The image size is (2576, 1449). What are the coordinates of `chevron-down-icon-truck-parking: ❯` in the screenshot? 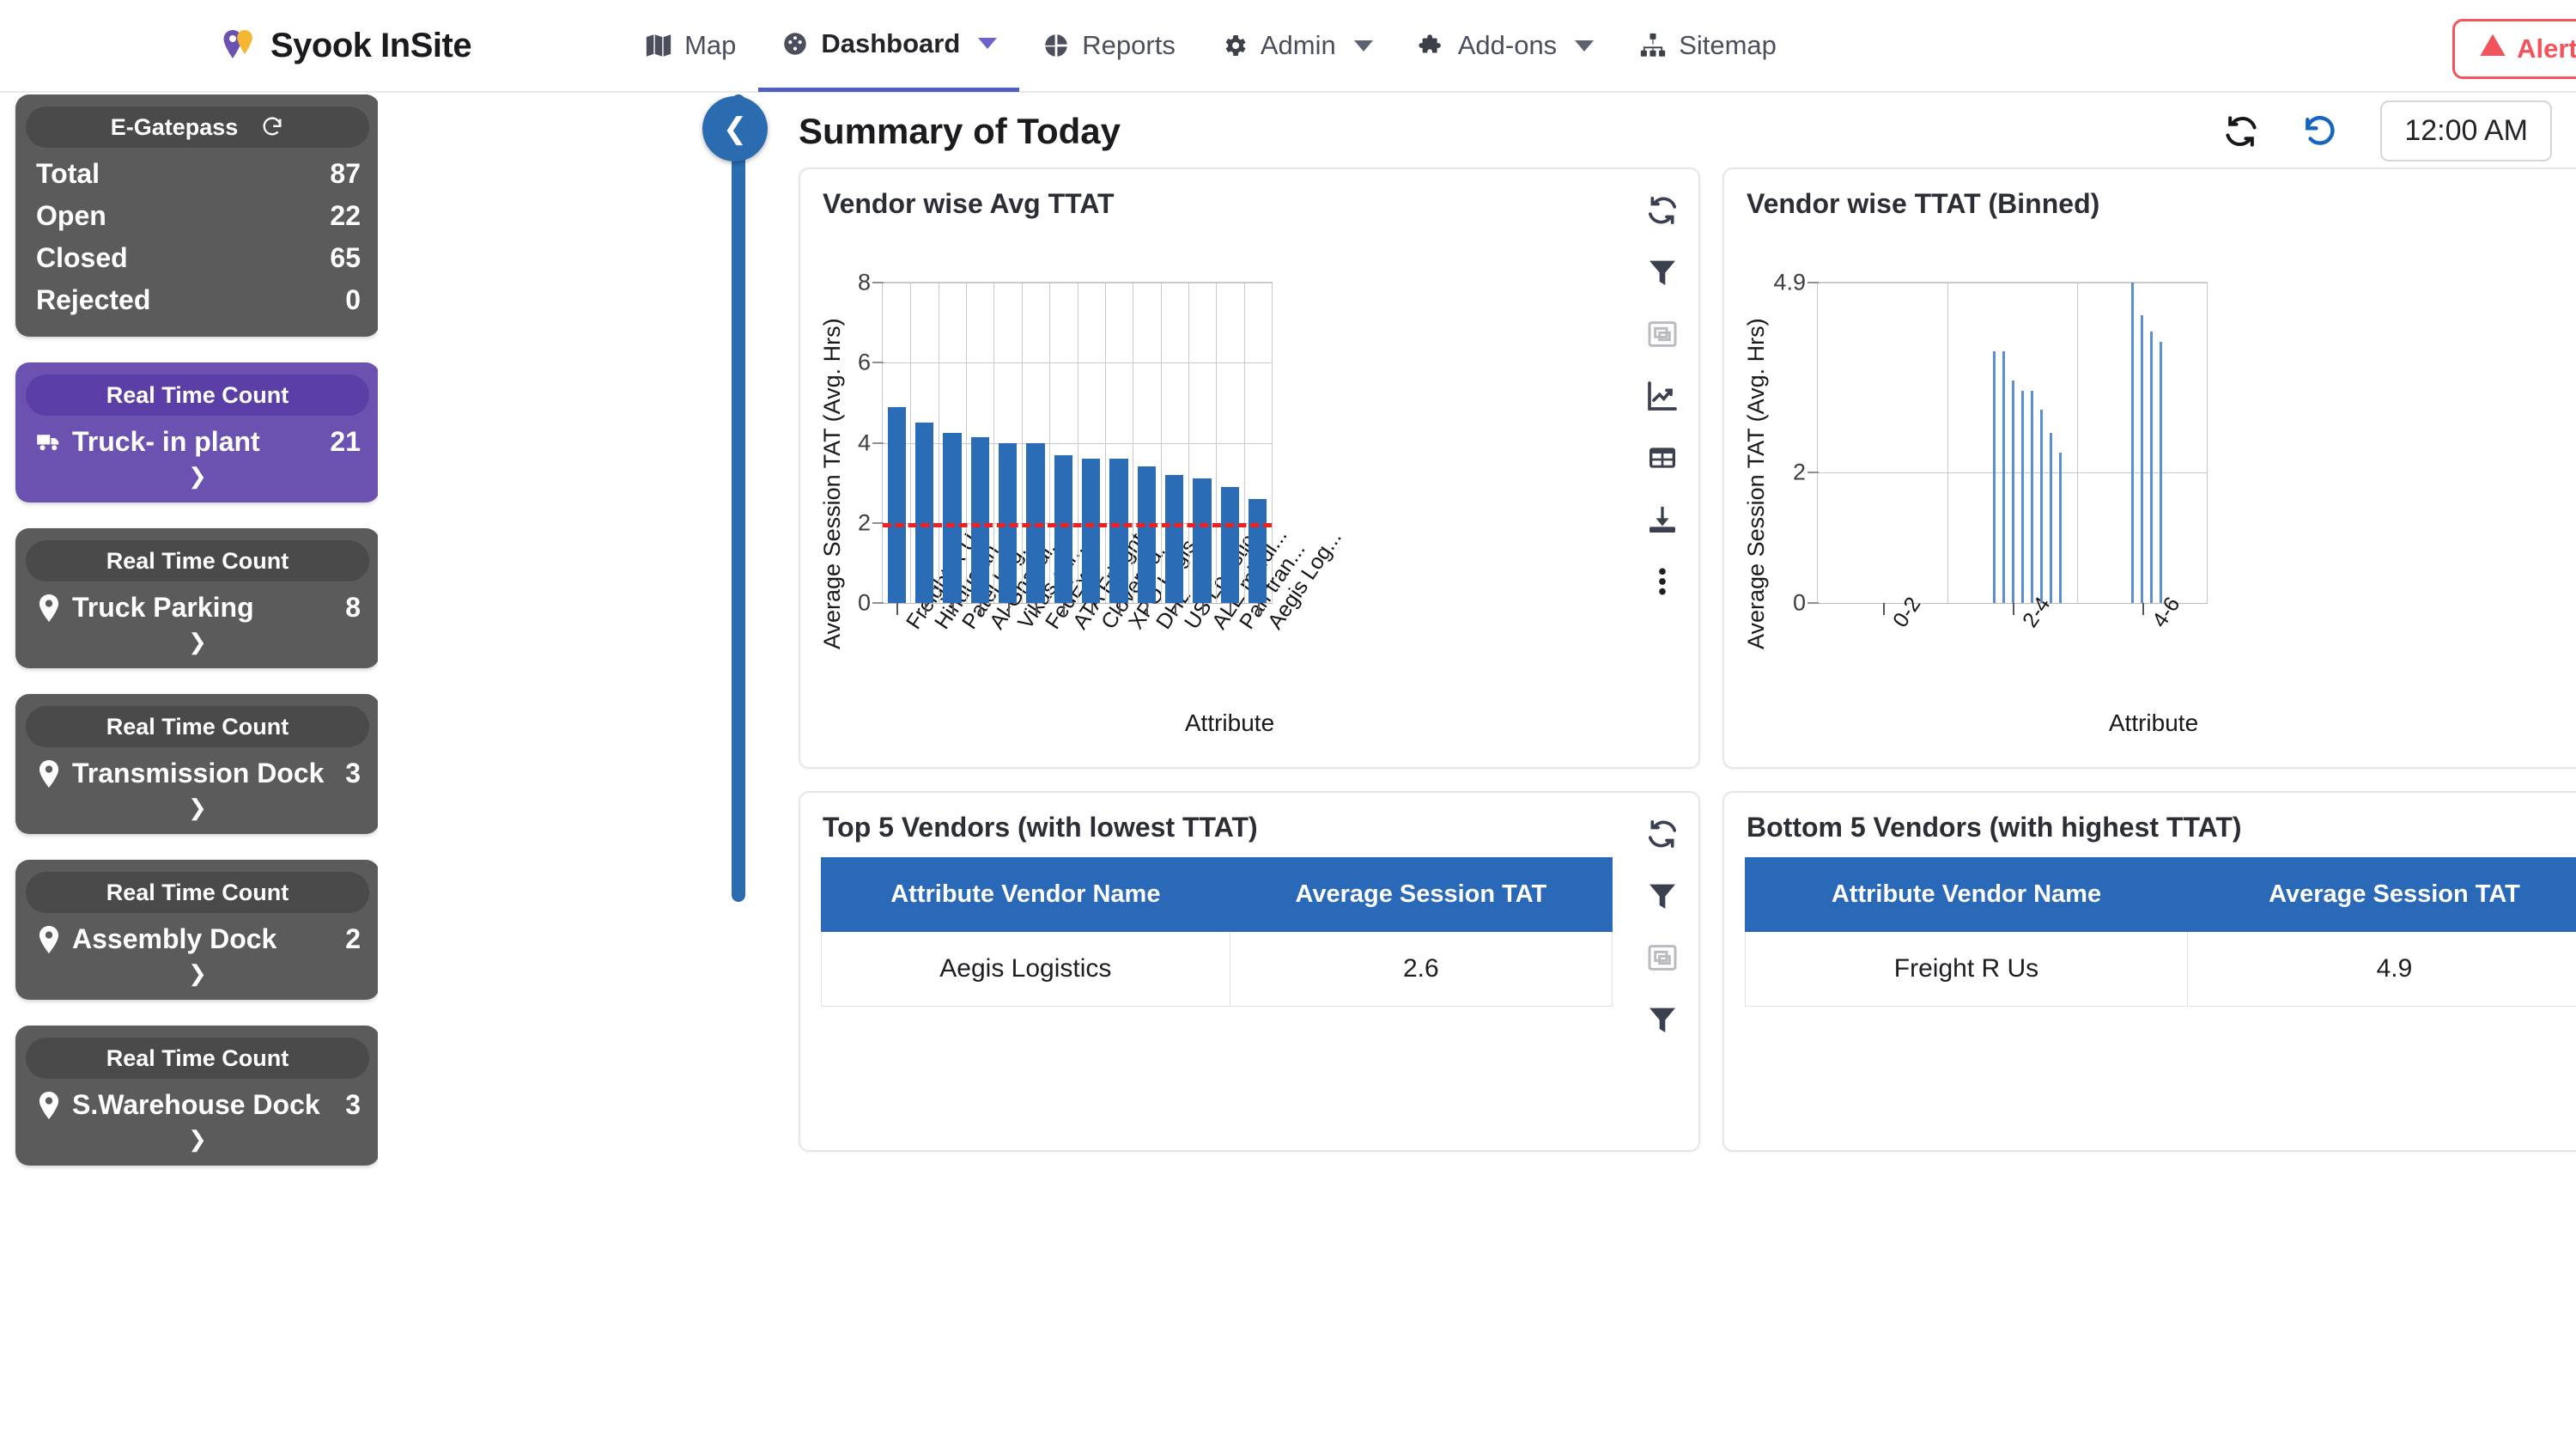 It's located at (197, 641).